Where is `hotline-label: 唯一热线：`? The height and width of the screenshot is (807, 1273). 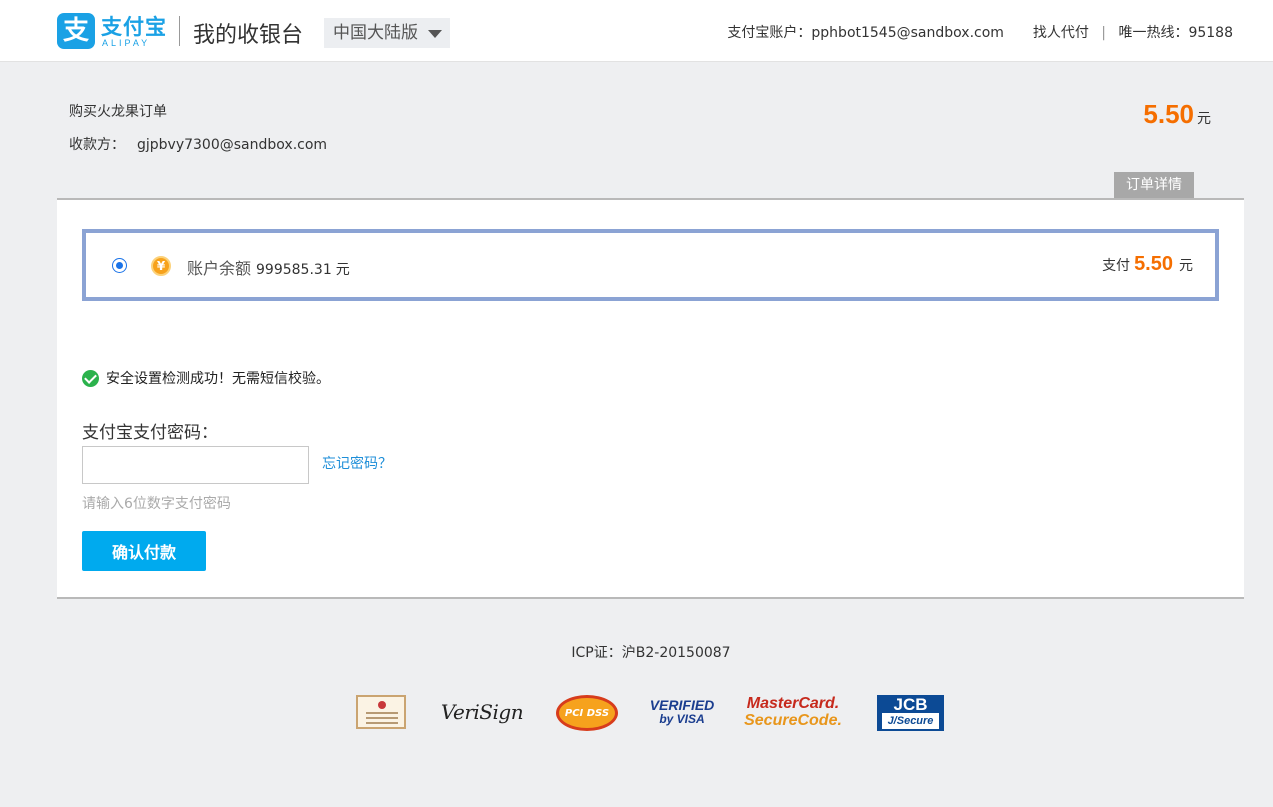 hotline-label: 唯一热线： is located at coordinates (1153, 33).